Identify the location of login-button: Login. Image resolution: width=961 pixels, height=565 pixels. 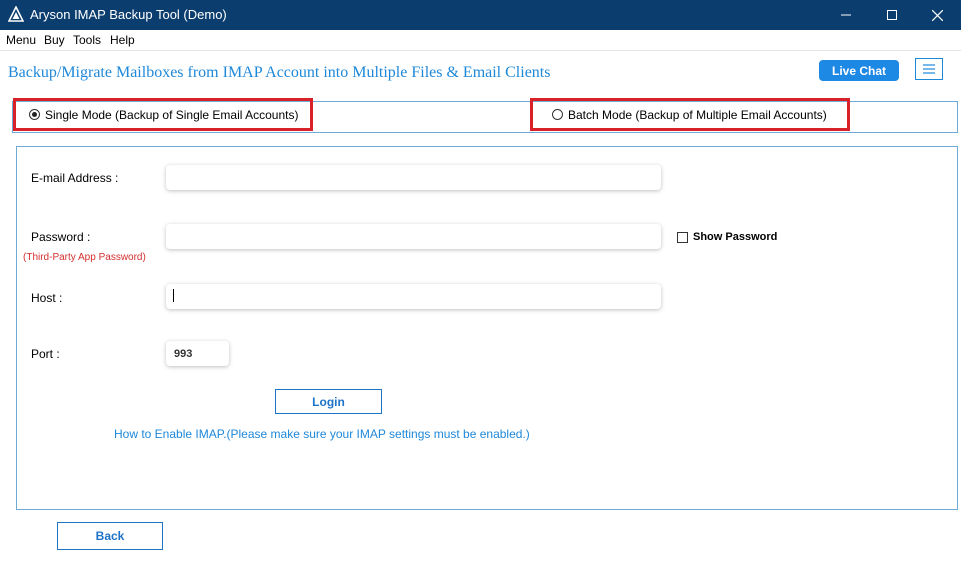
(328, 401).